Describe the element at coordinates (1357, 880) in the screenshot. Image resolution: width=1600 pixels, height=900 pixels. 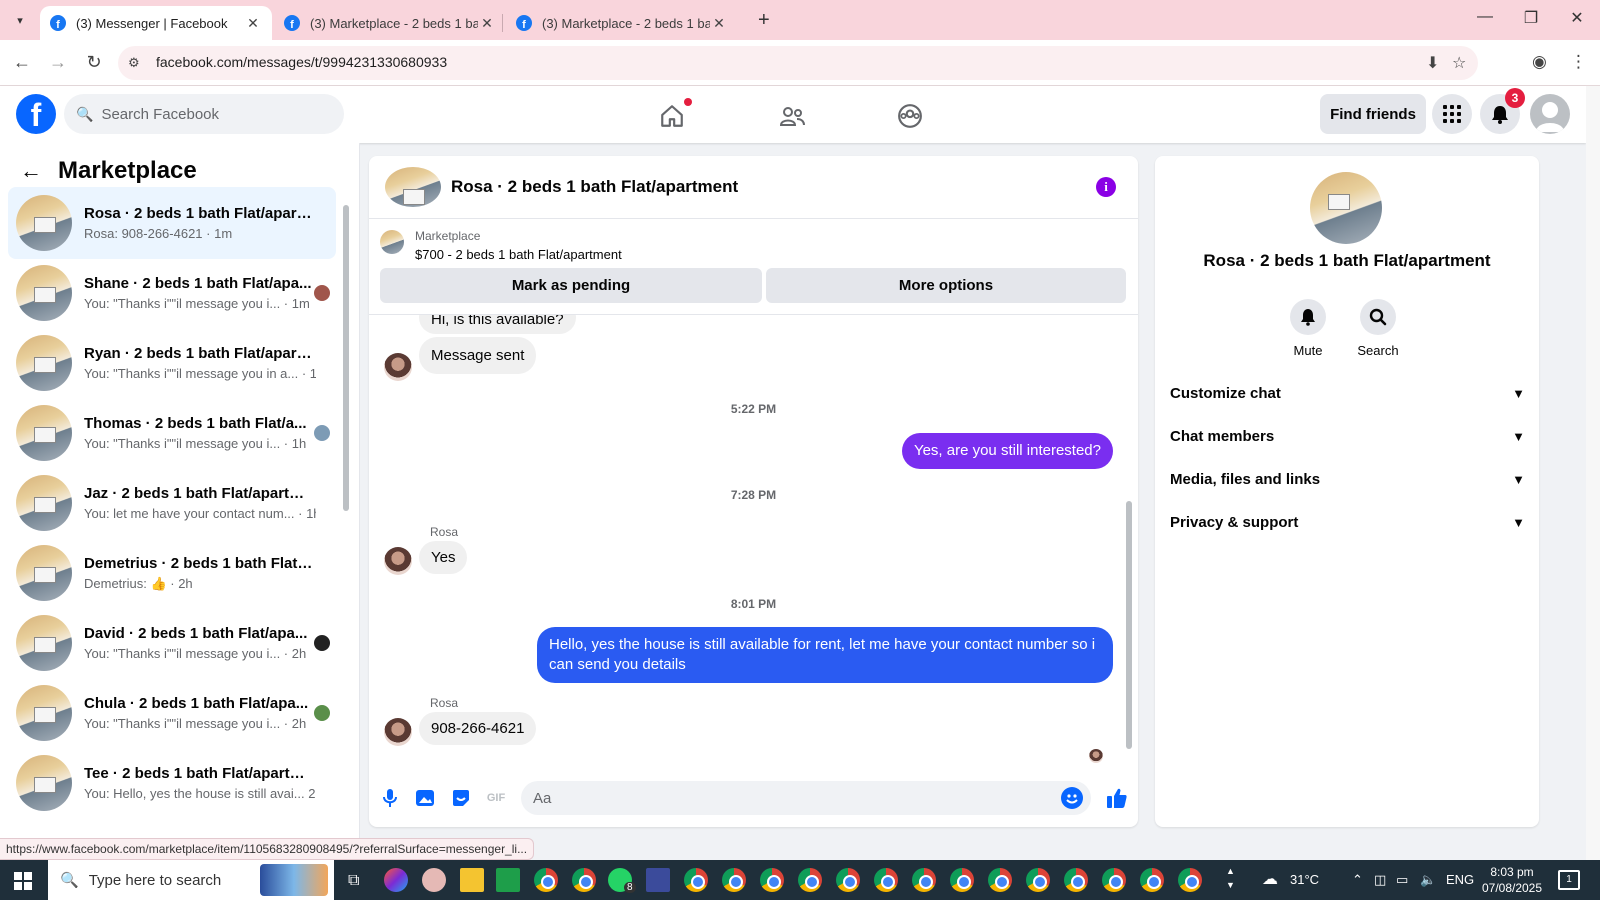
I see `tray-chevron-up-icon: ⌃` at that location.